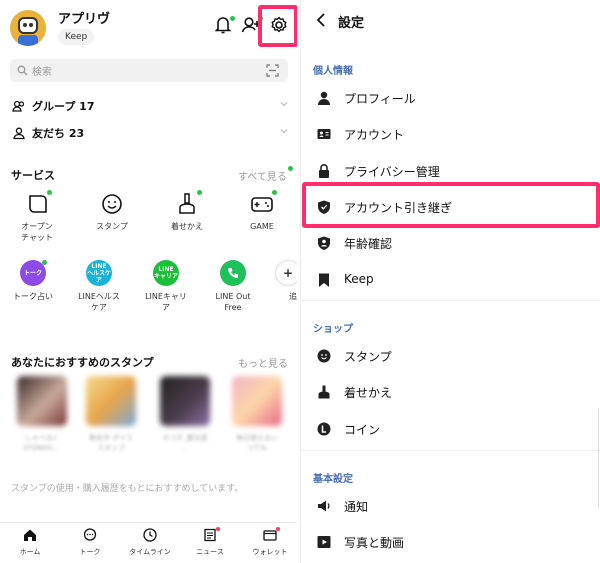  Describe the element at coordinates (598, 458) in the screenshot. I see `scroll-edge` at that location.